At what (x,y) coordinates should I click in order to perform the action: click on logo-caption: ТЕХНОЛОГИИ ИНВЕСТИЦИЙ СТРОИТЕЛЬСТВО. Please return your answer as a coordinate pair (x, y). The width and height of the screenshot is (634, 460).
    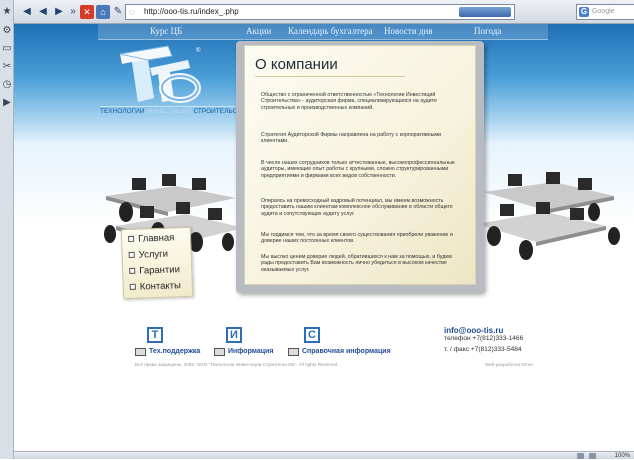
    Looking at the image, I should click on (175, 111).